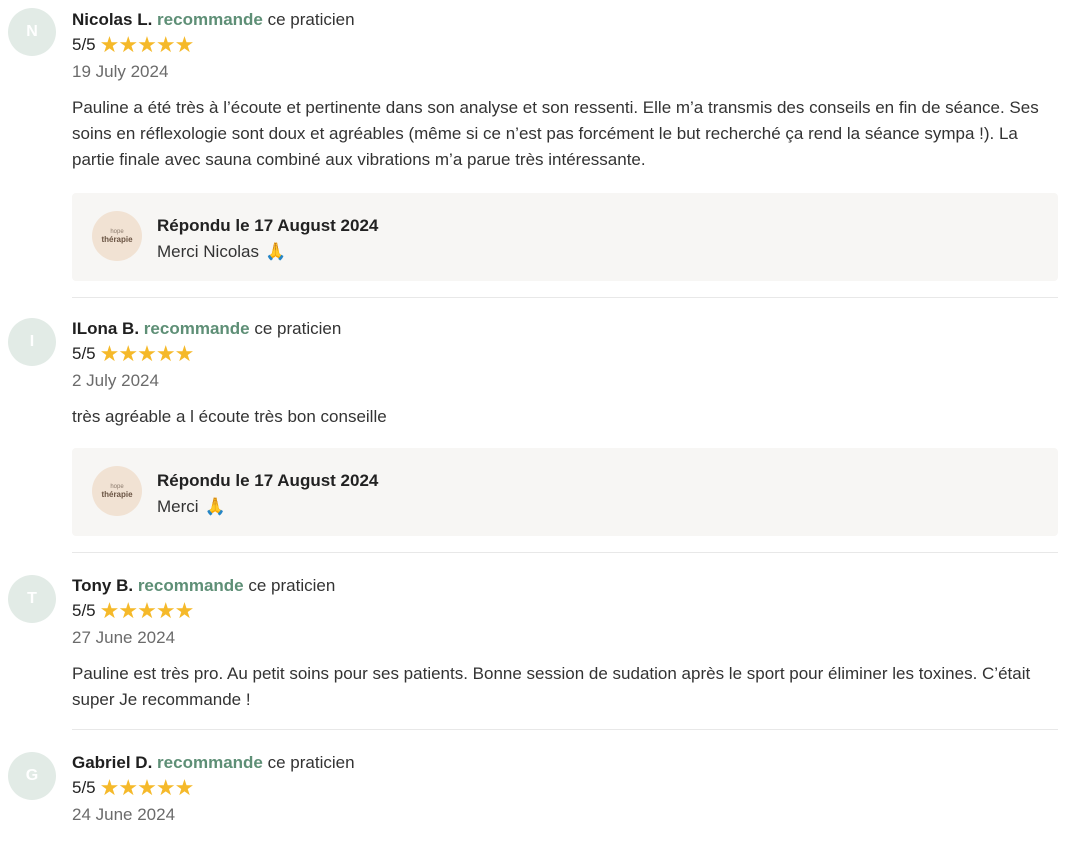 The image size is (1066, 846). Describe the element at coordinates (32, 32) in the screenshot. I see `avatar: N` at that location.